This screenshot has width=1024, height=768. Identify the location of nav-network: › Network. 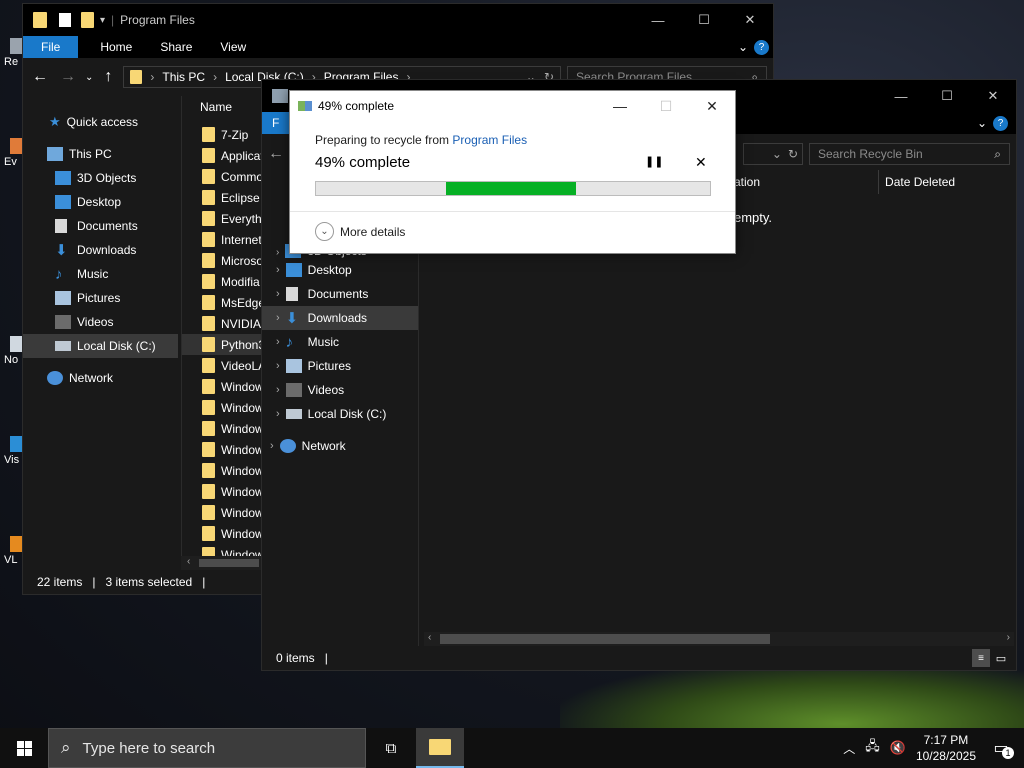
(340, 446).